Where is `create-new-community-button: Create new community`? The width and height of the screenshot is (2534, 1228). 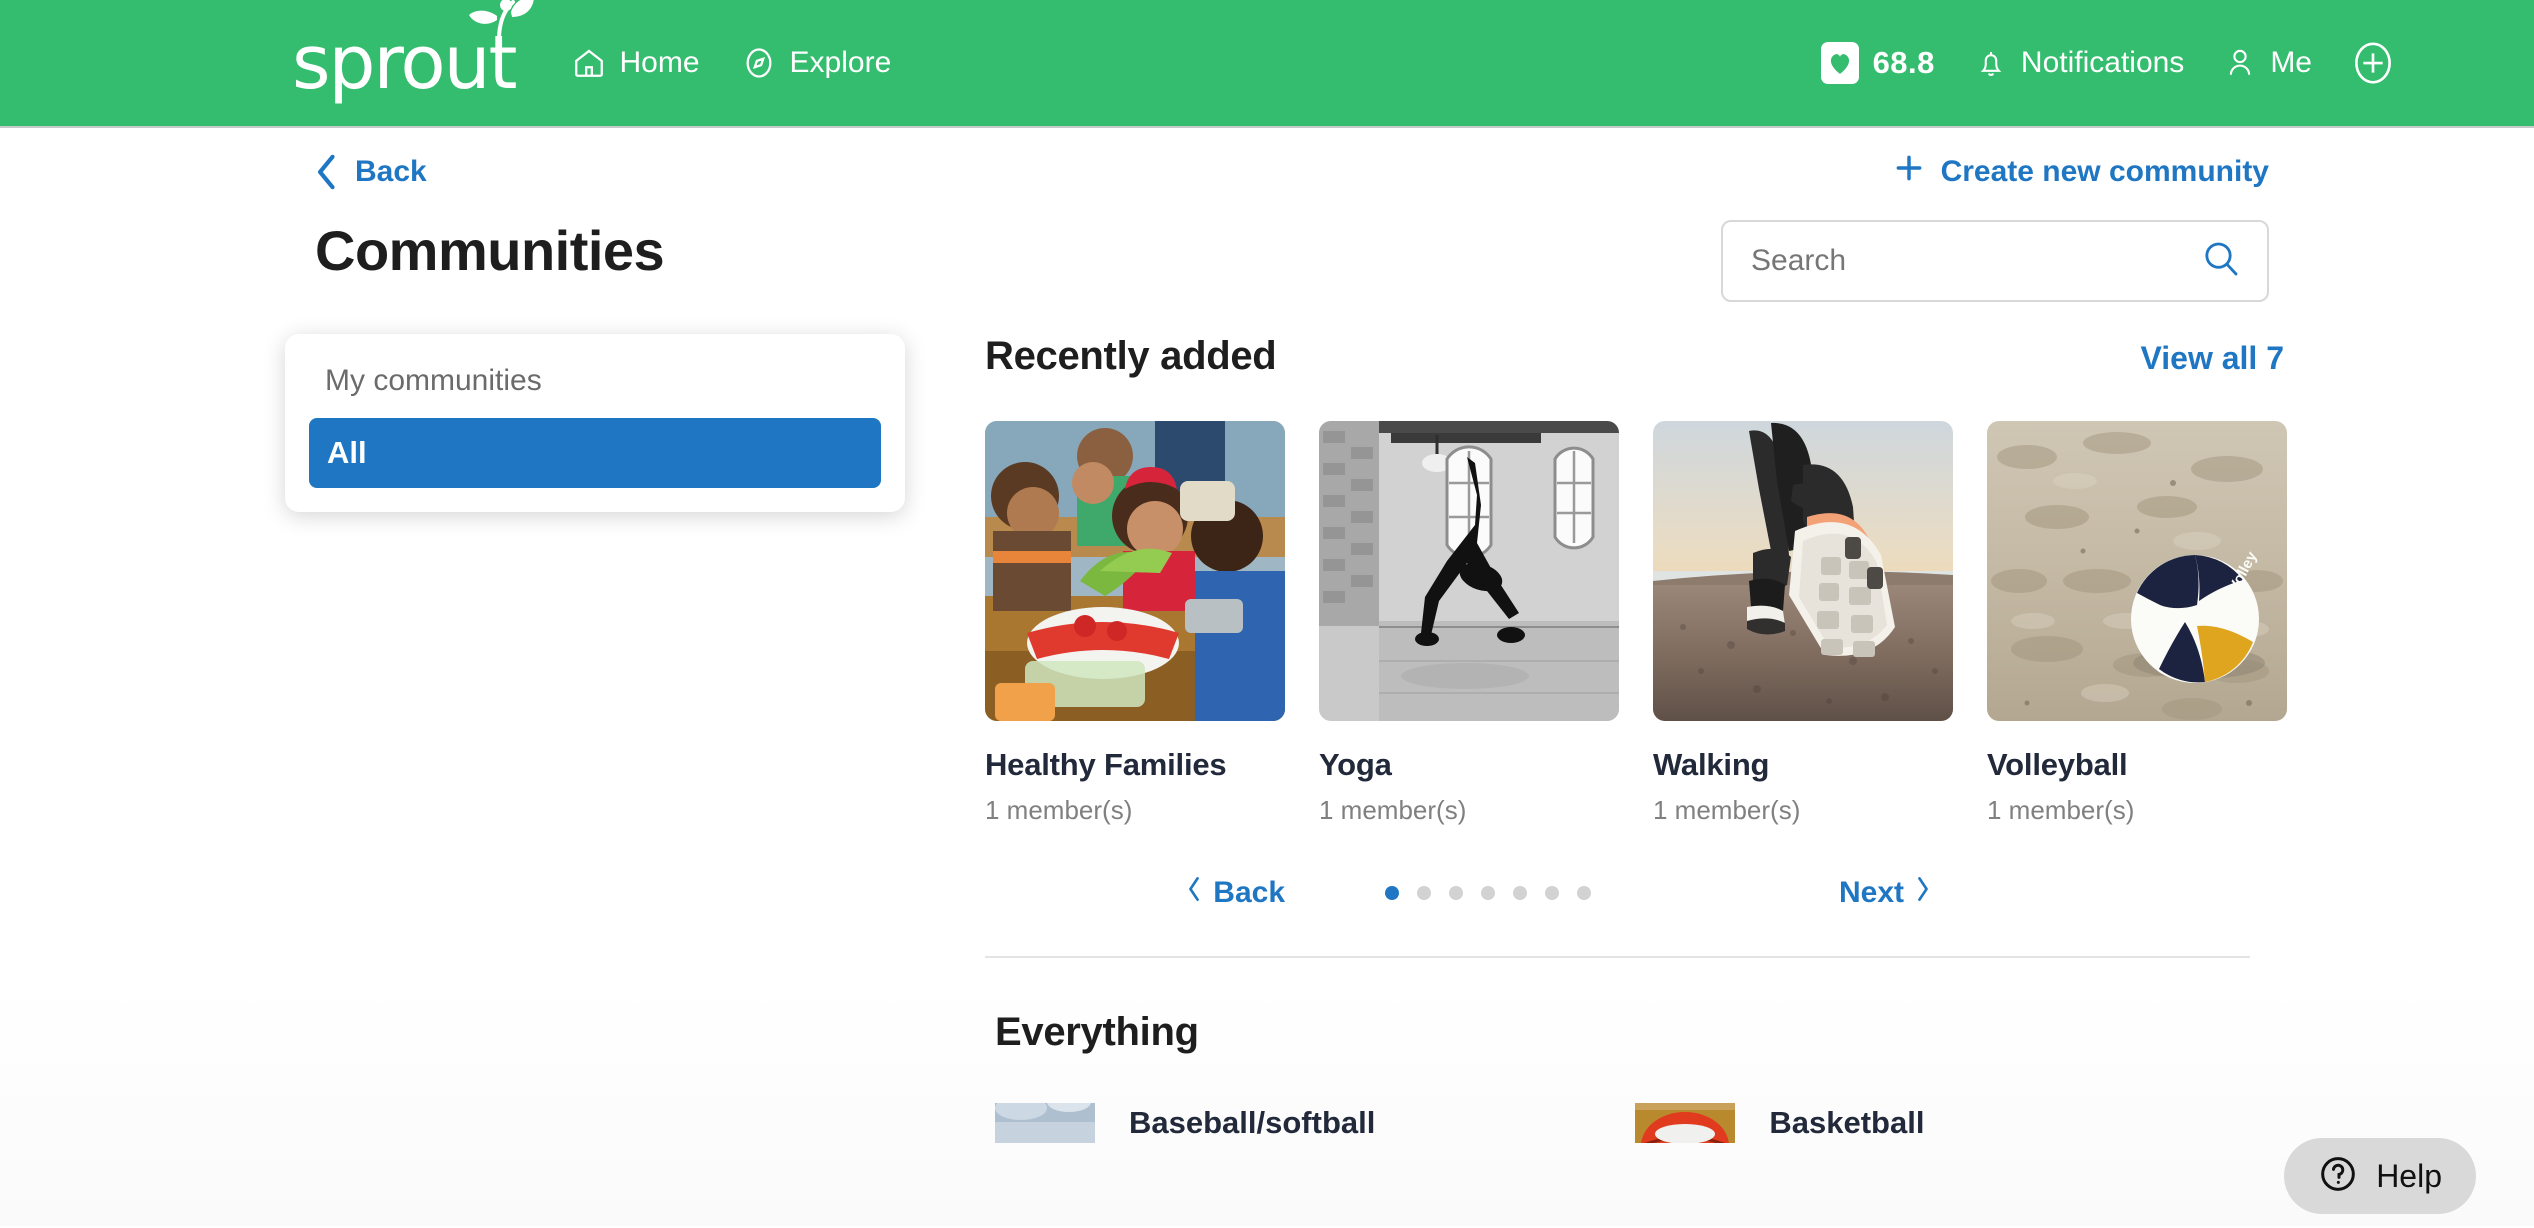
create-new-community-button: Create new community is located at coordinates (2081, 172).